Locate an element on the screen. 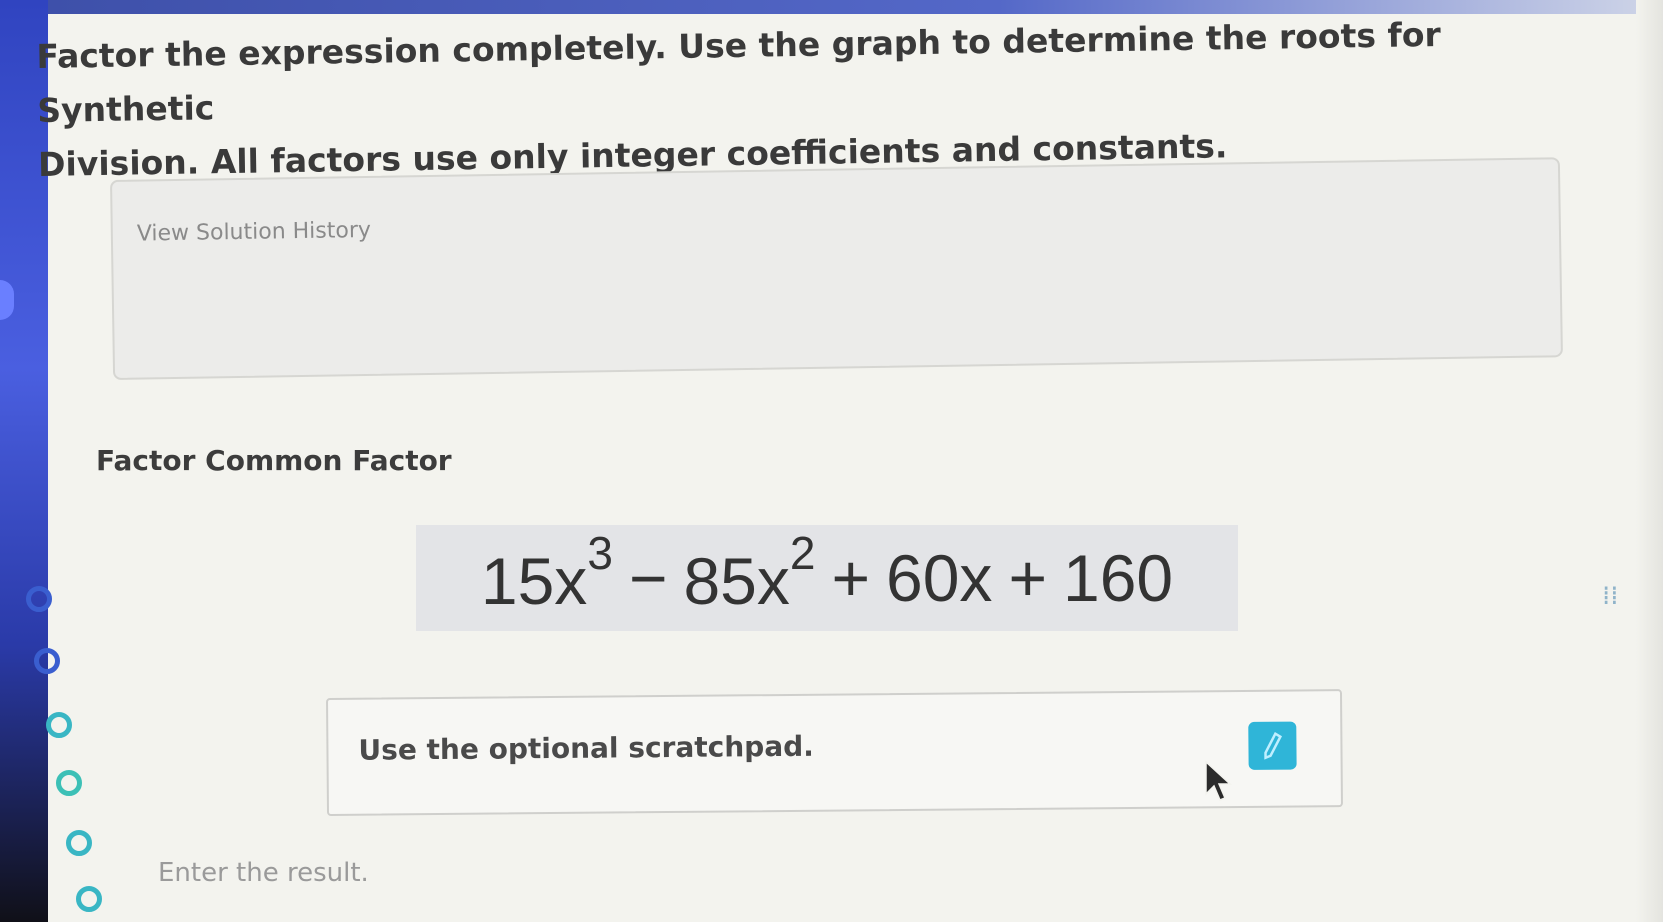 This screenshot has height=922, width=1663. scratchpad-label: Use the optional scratchpad. is located at coordinates (586, 748).